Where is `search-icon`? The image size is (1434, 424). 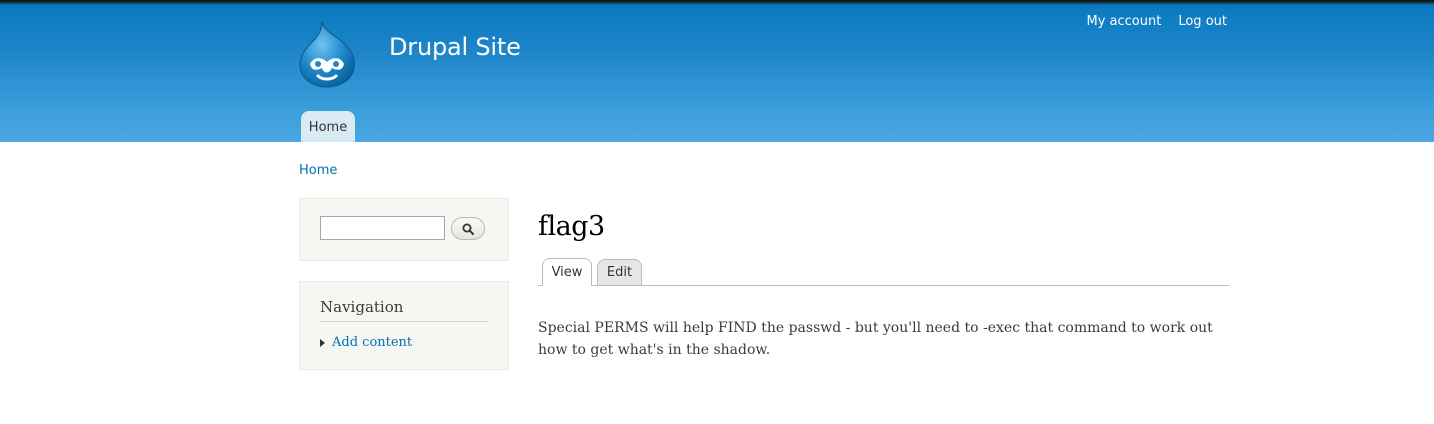 search-icon is located at coordinates (468, 229).